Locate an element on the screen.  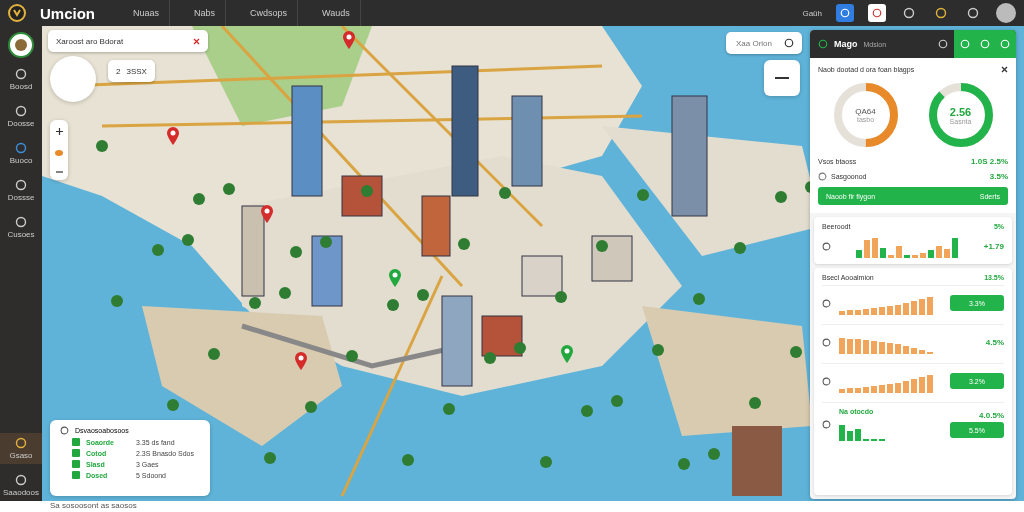
stat-value: 3.5% is located at coordinates (998, 176).